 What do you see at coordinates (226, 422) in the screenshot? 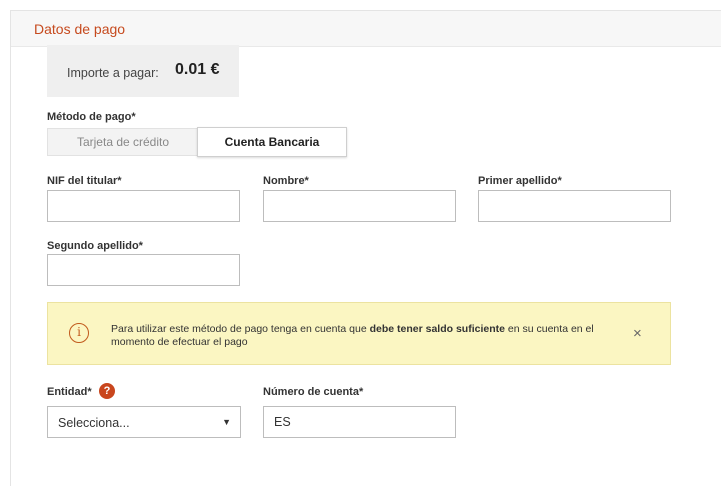
I see `chevron-down-icon: ▼` at bounding box center [226, 422].